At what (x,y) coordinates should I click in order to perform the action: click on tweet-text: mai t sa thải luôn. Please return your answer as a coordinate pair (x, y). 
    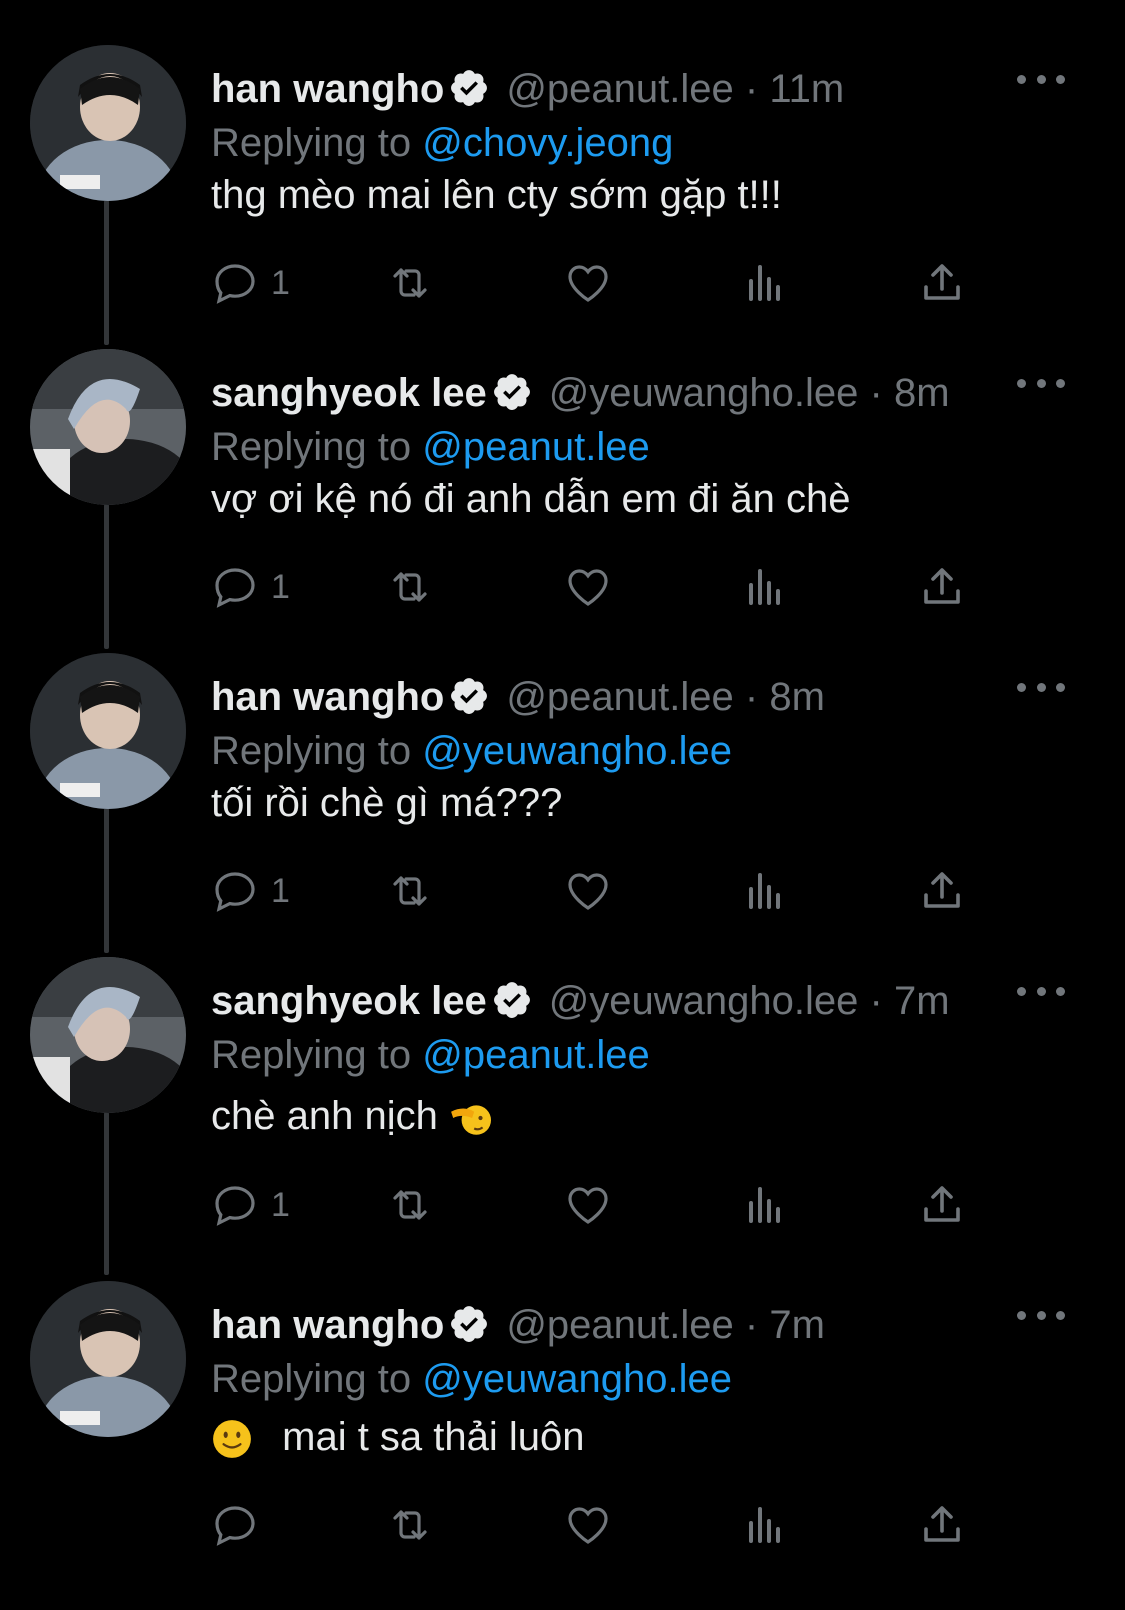
    Looking at the image, I should click on (433, 1437).